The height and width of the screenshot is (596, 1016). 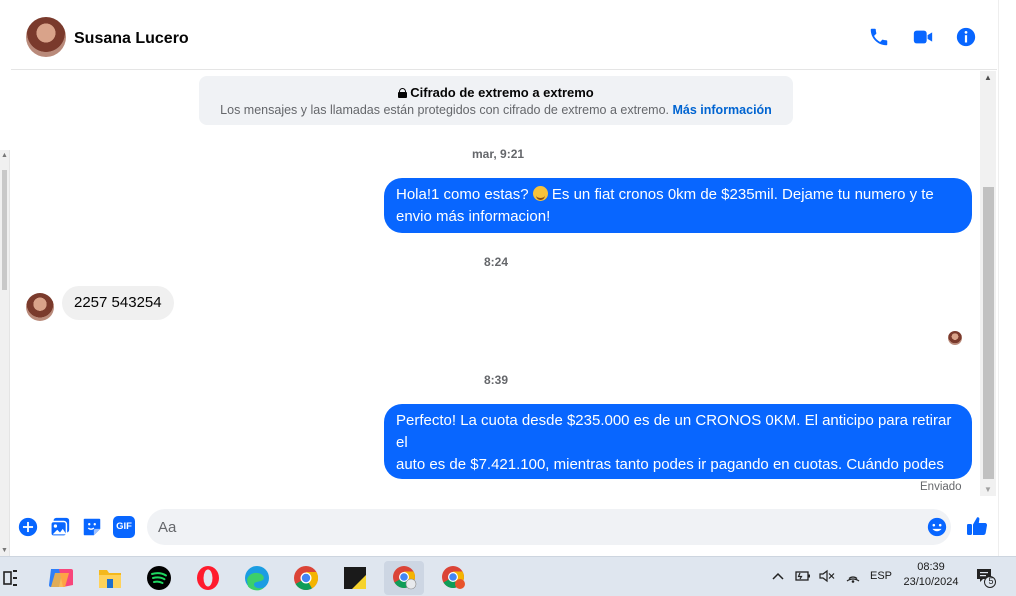 What do you see at coordinates (991, 581) in the screenshot?
I see `notification-count: 5` at bounding box center [991, 581].